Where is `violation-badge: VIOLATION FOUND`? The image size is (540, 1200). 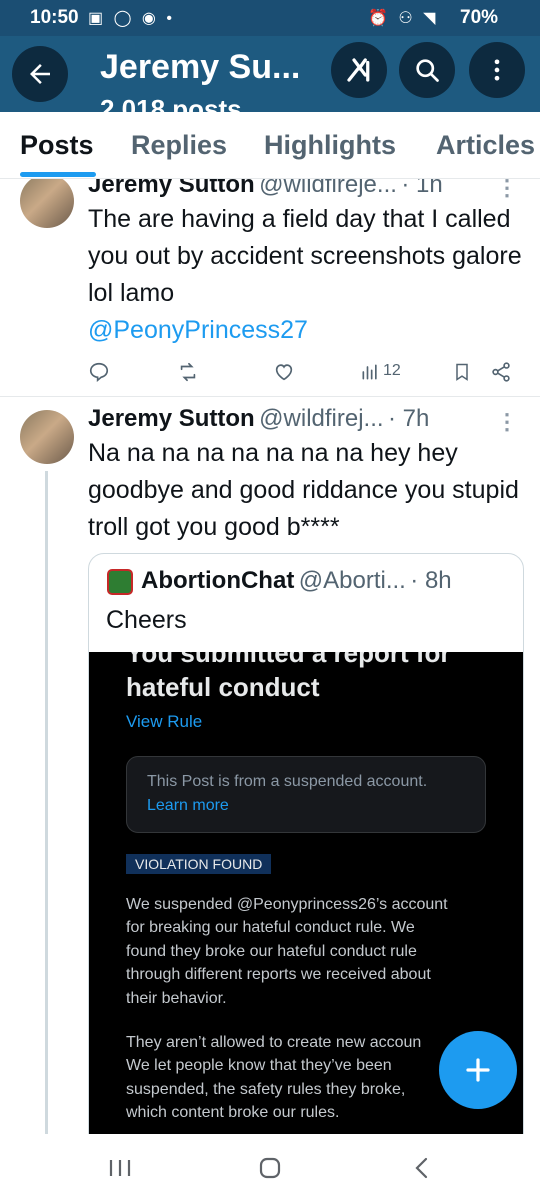
violation-badge: VIOLATION FOUND is located at coordinates (199, 864).